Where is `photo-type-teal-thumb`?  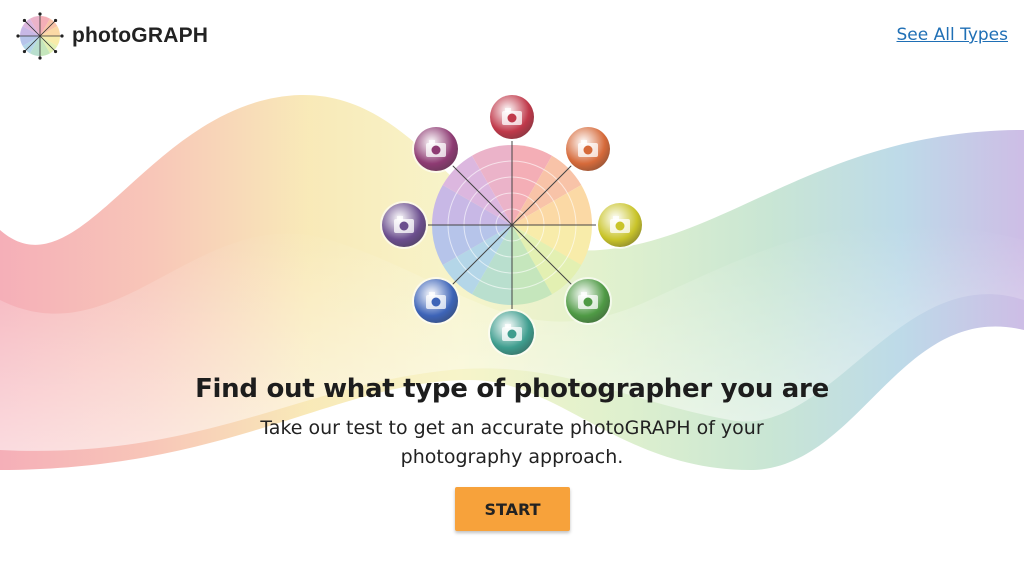 photo-type-teal-thumb is located at coordinates (512, 333).